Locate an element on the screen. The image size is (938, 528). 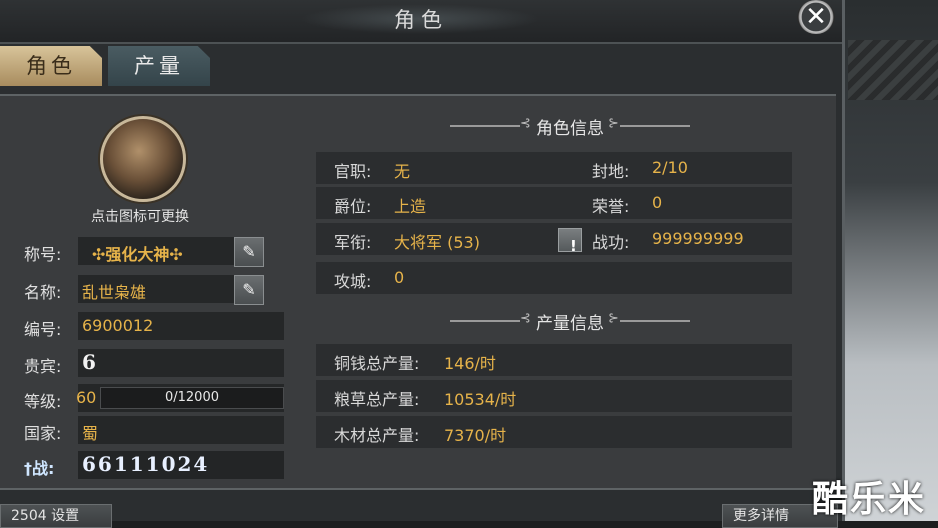
wood-label: 木材总产量: is located at coordinates (377, 435).